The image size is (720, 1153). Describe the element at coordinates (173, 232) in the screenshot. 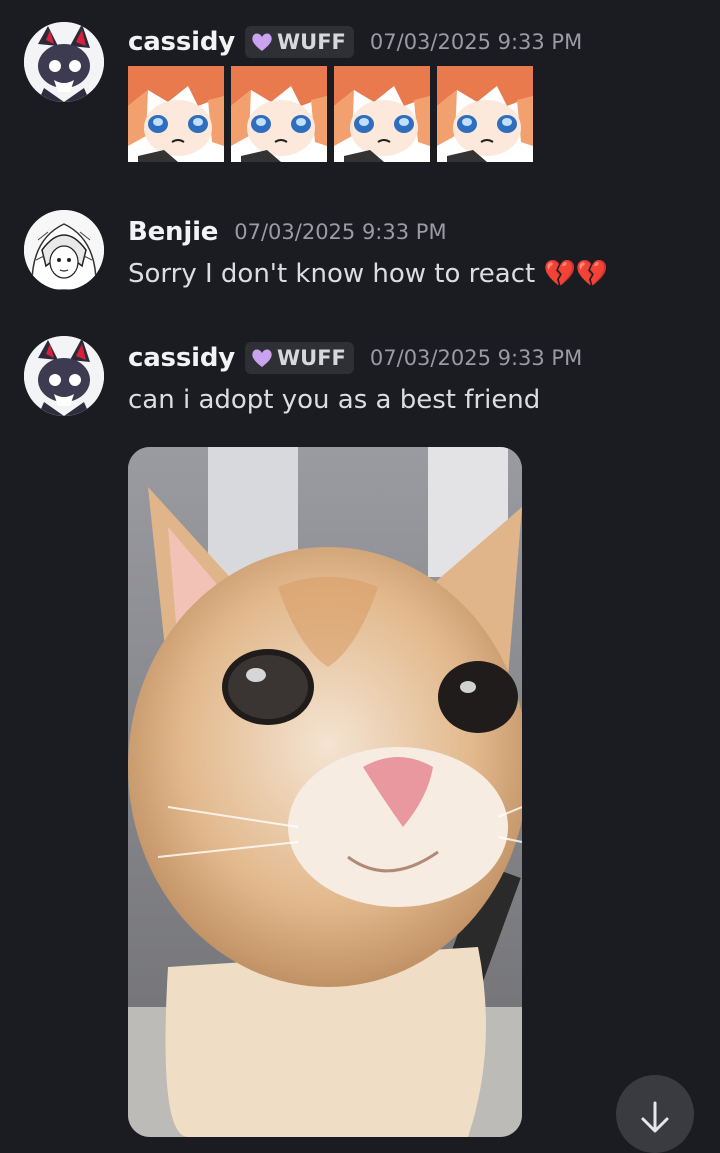

I see `username: Benjie` at that location.